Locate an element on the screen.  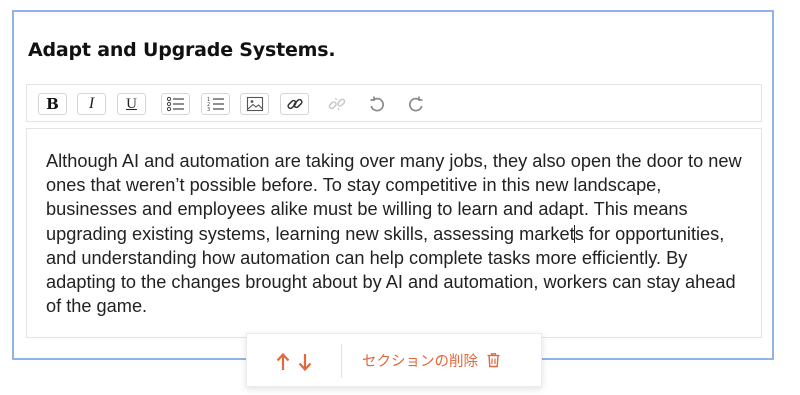
redo-button is located at coordinates (415, 104).